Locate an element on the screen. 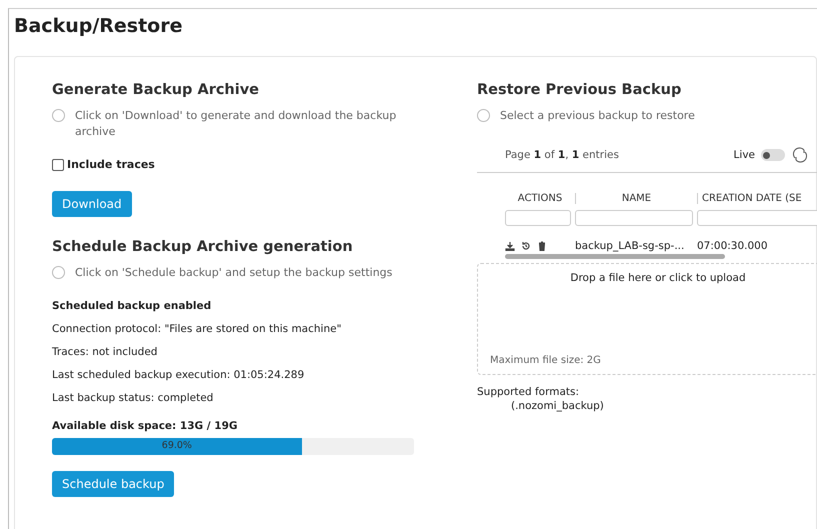 The height and width of the screenshot is (529, 817). disk-usage-reading: 69.0% is located at coordinates (176, 445).